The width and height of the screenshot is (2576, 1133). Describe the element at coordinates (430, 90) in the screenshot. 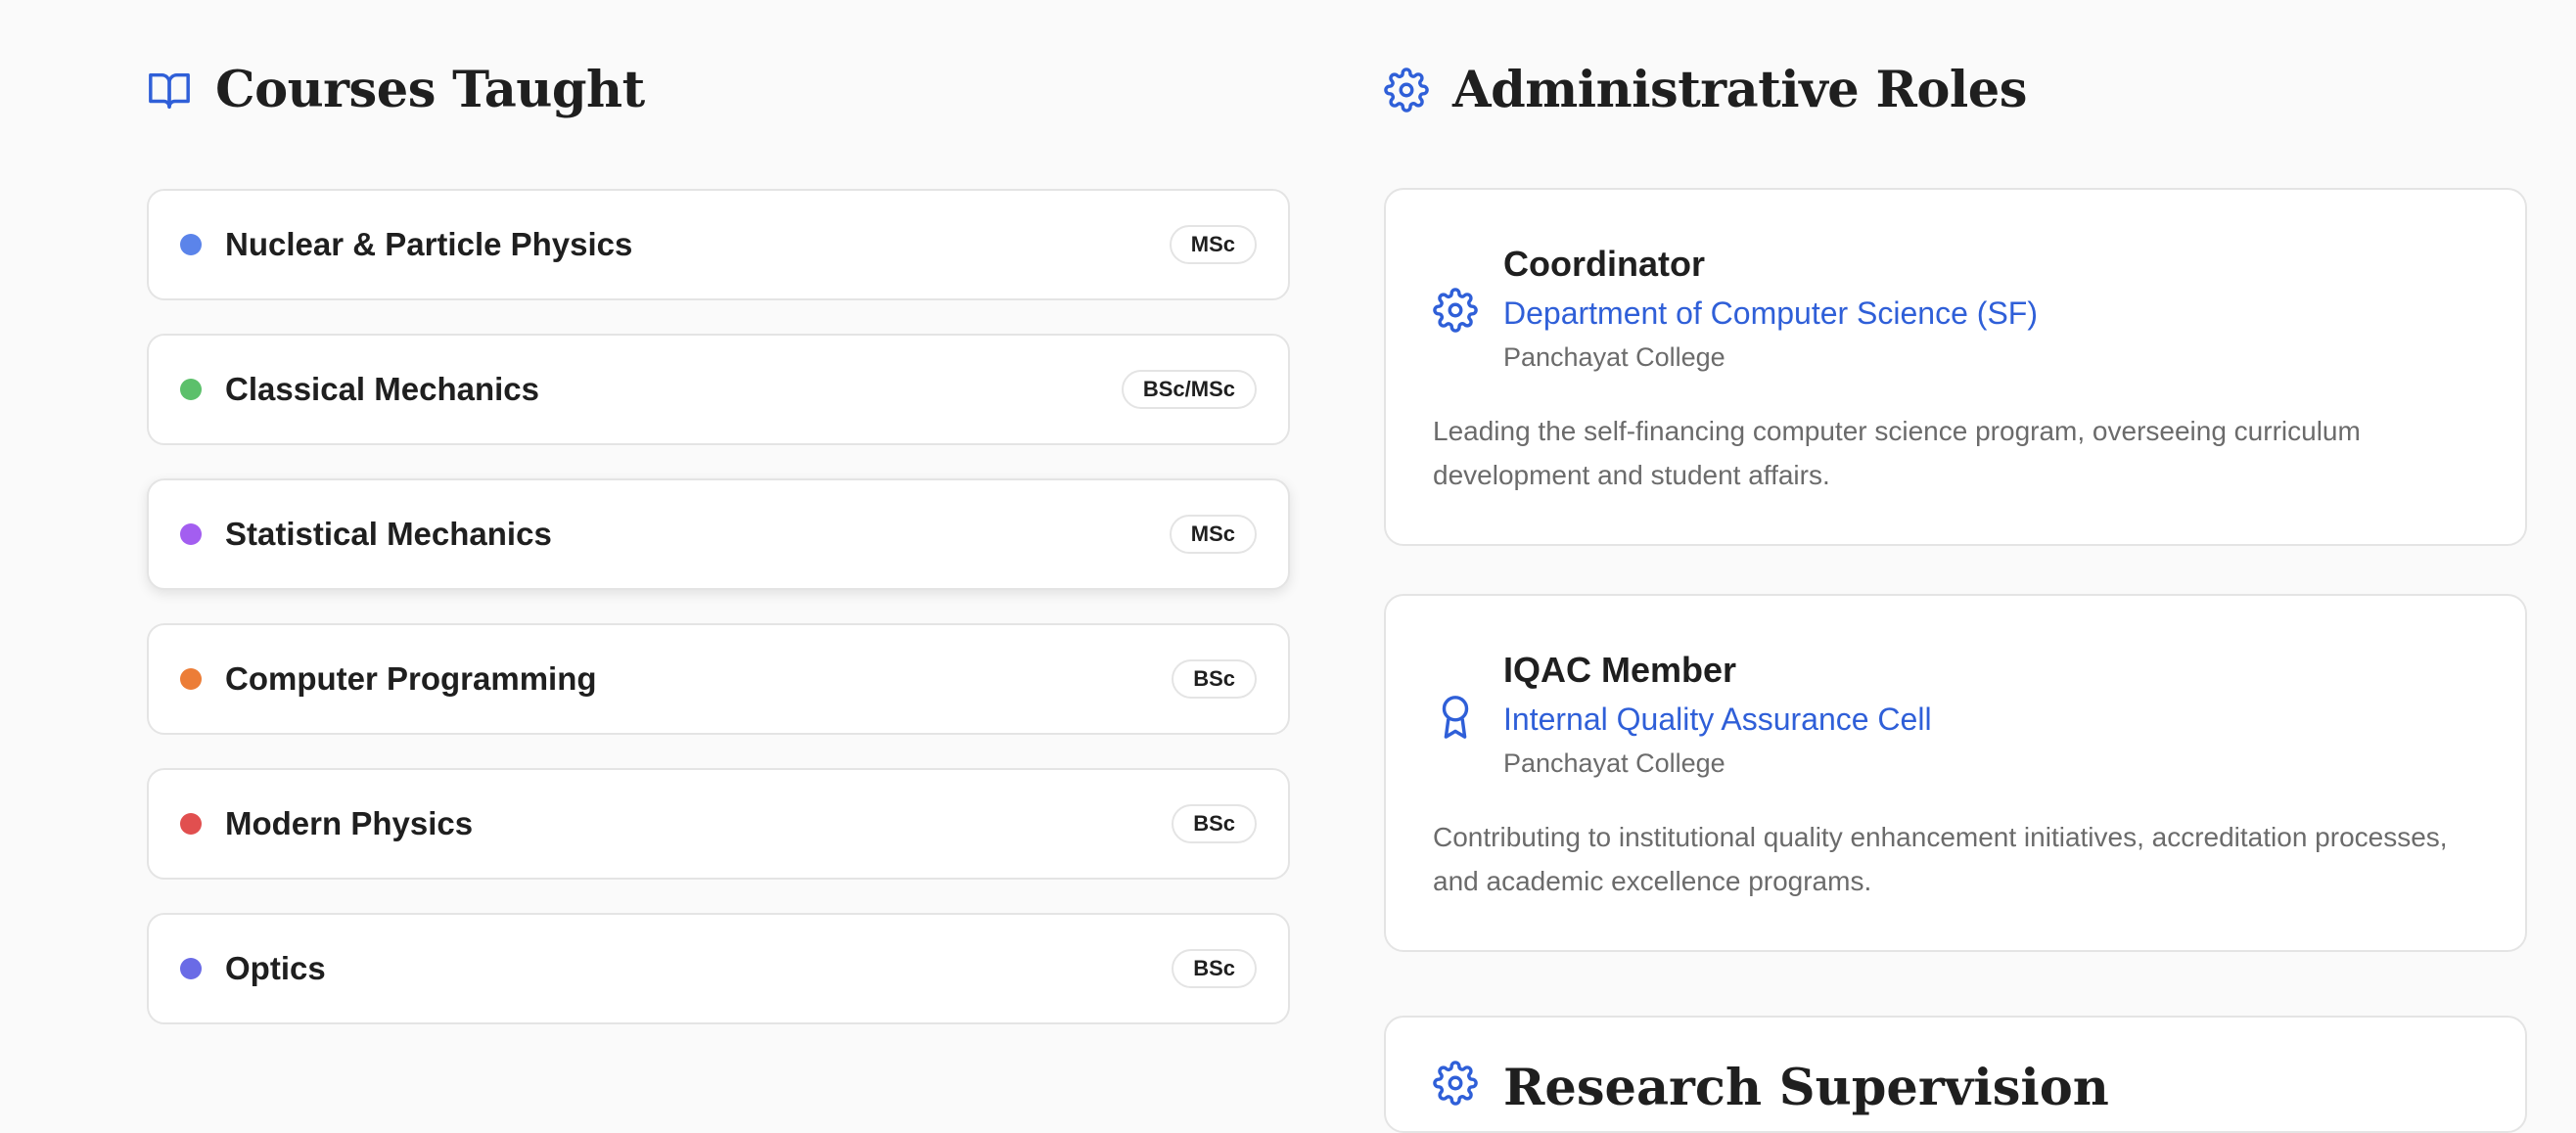

I see `courses-section-title: Courses Taught` at that location.